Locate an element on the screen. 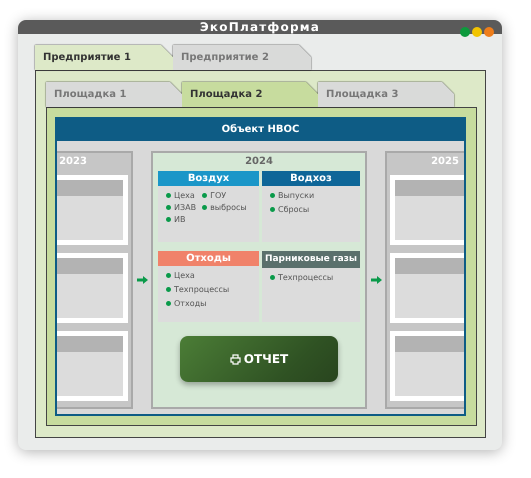 The width and height of the screenshot is (531, 478). category-item: Сбросы is located at coordinates (313, 209).